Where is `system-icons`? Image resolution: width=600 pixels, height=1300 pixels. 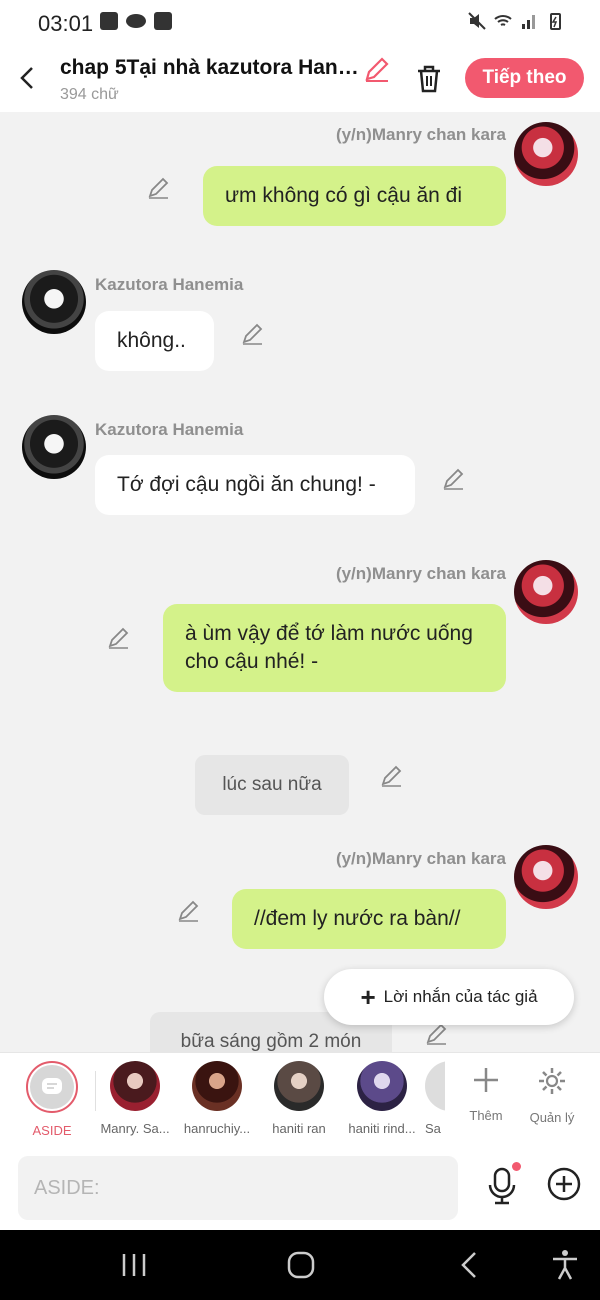
system-icons is located at coordinates (516, 21).